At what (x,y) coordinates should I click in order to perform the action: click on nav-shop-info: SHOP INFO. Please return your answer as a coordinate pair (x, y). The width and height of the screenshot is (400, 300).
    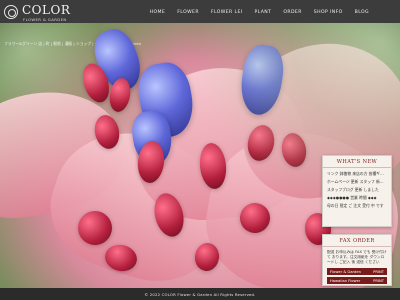
    Looking at the image, I should click on (328, 12).